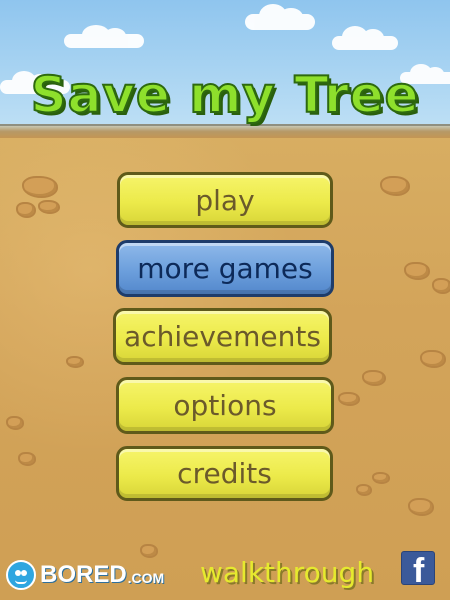 Image resolution: width=450 pixels, height=600 pixels. I want to click on bored-brand-name: BORED, so click(83, 574).